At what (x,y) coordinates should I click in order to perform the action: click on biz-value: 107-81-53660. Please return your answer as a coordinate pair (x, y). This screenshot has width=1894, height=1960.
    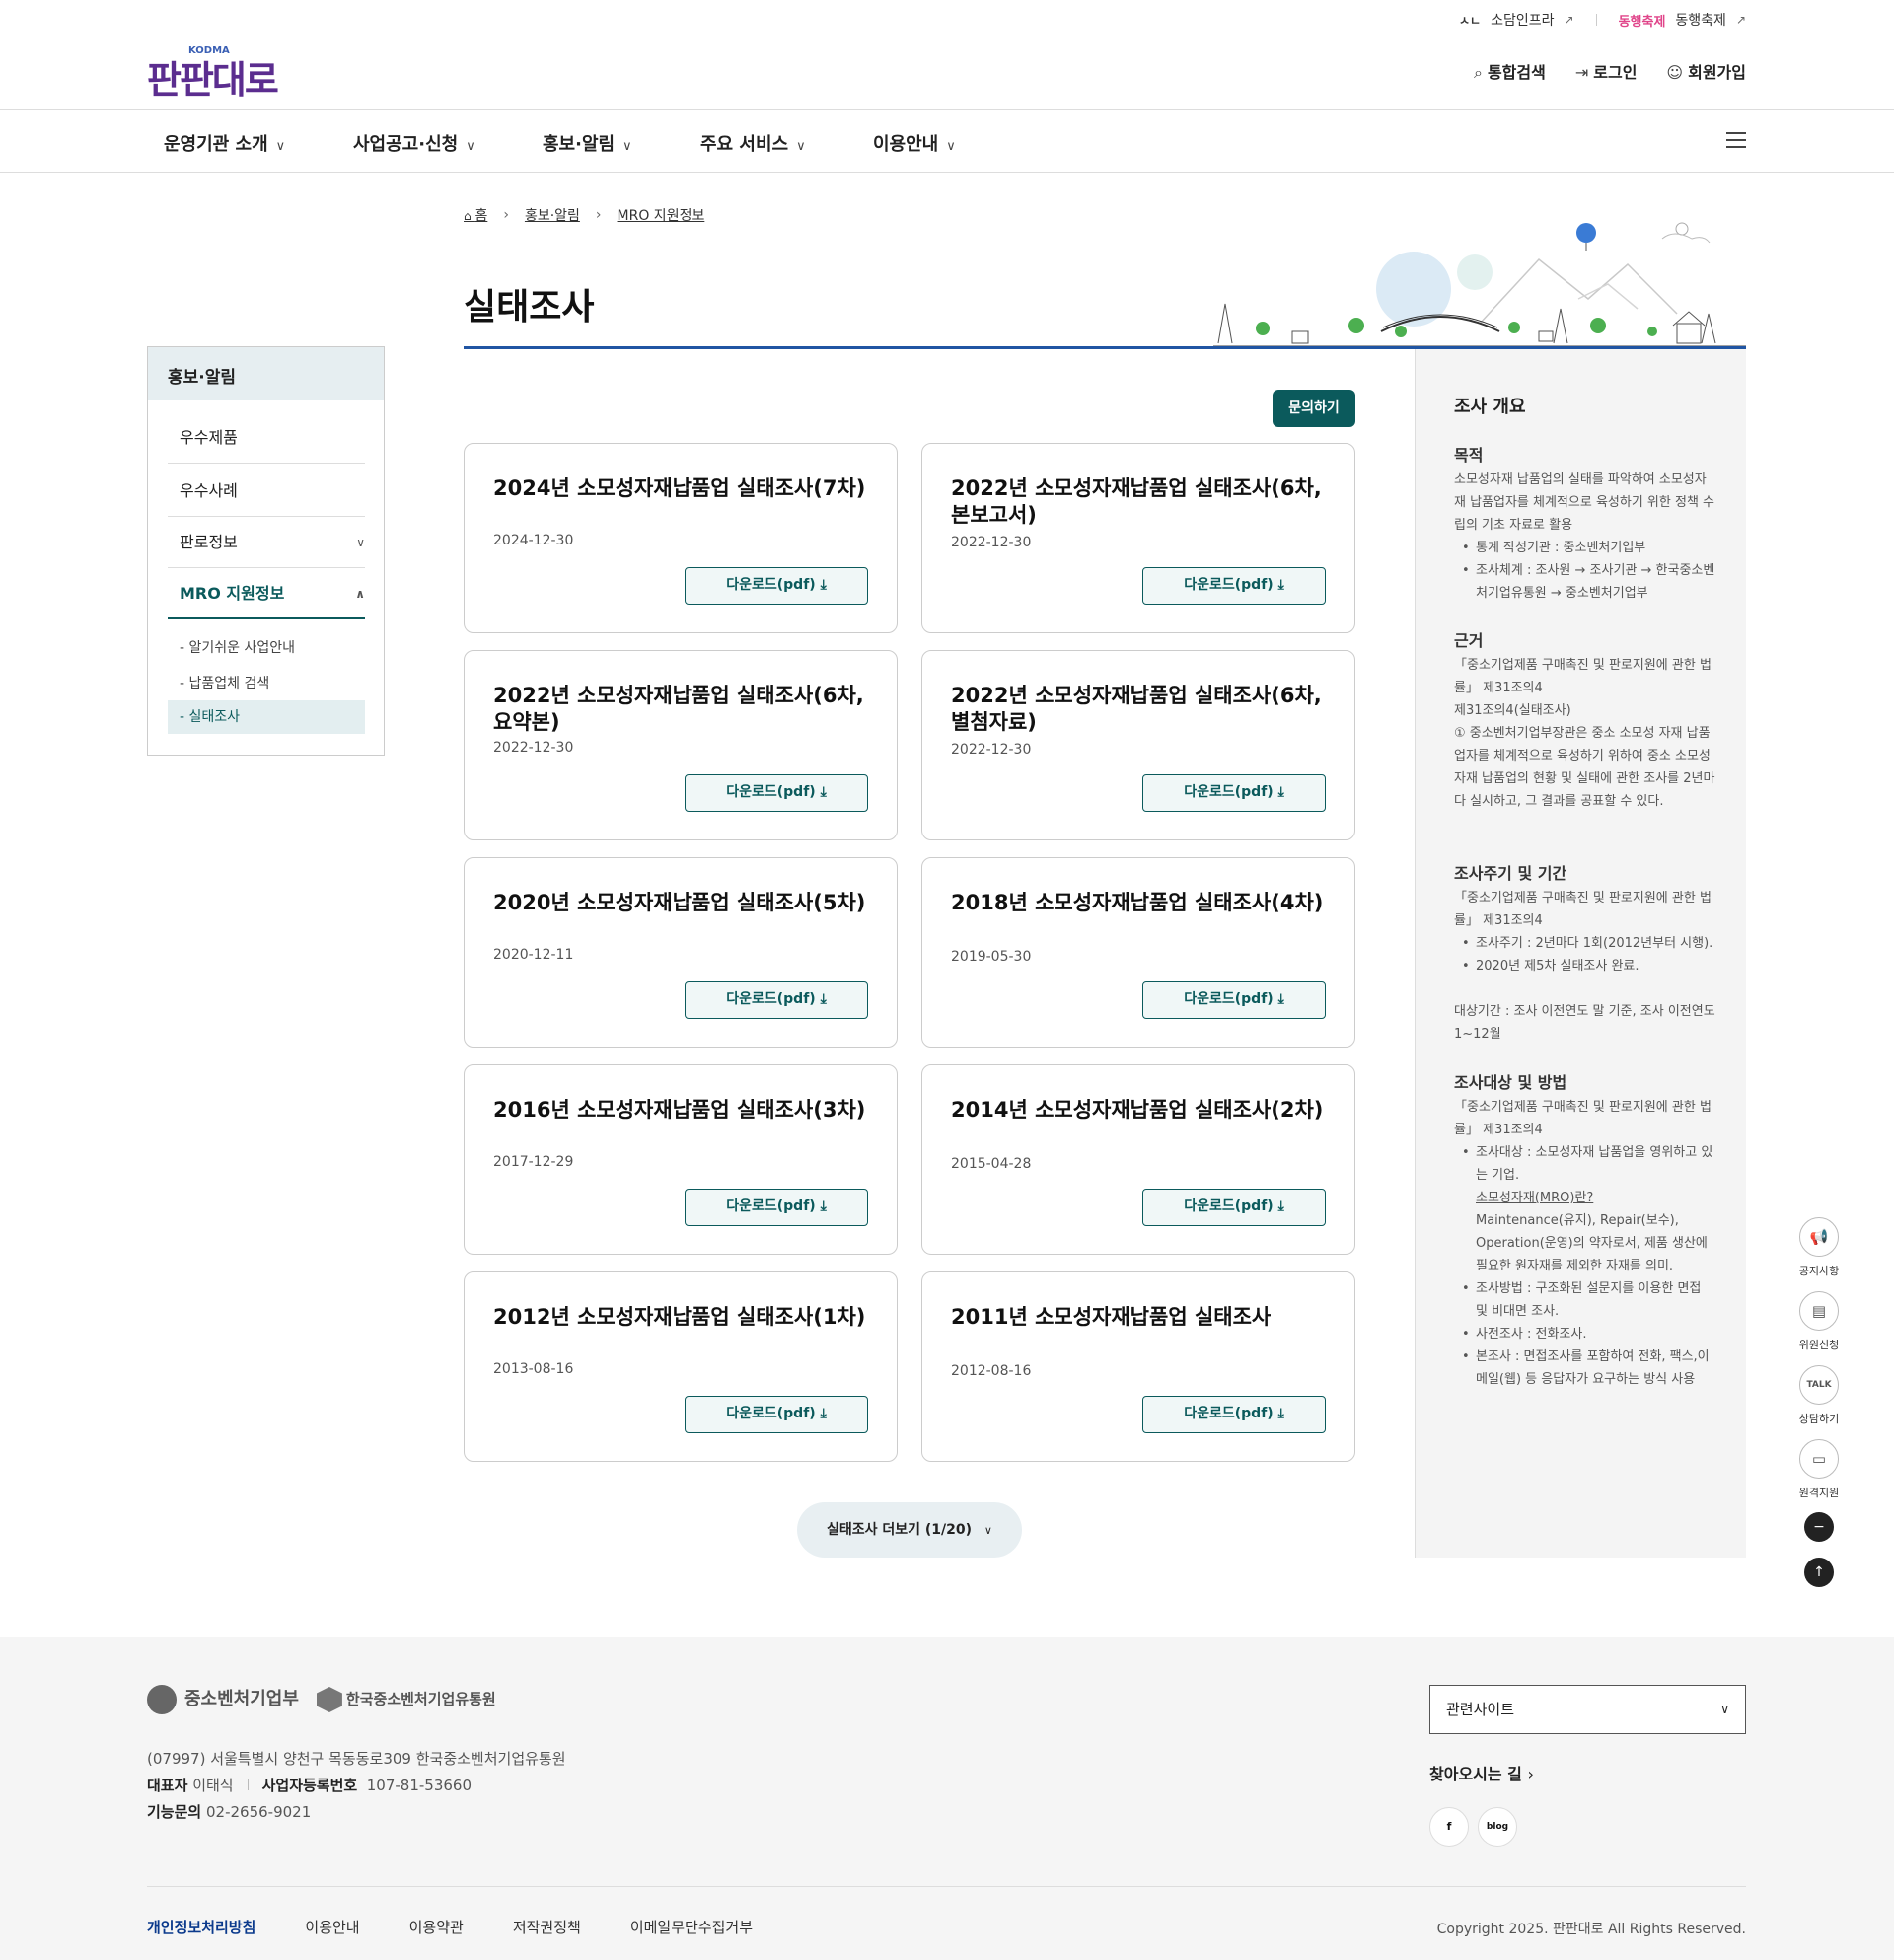
    Looking at the image, I should click on (419, 1785).